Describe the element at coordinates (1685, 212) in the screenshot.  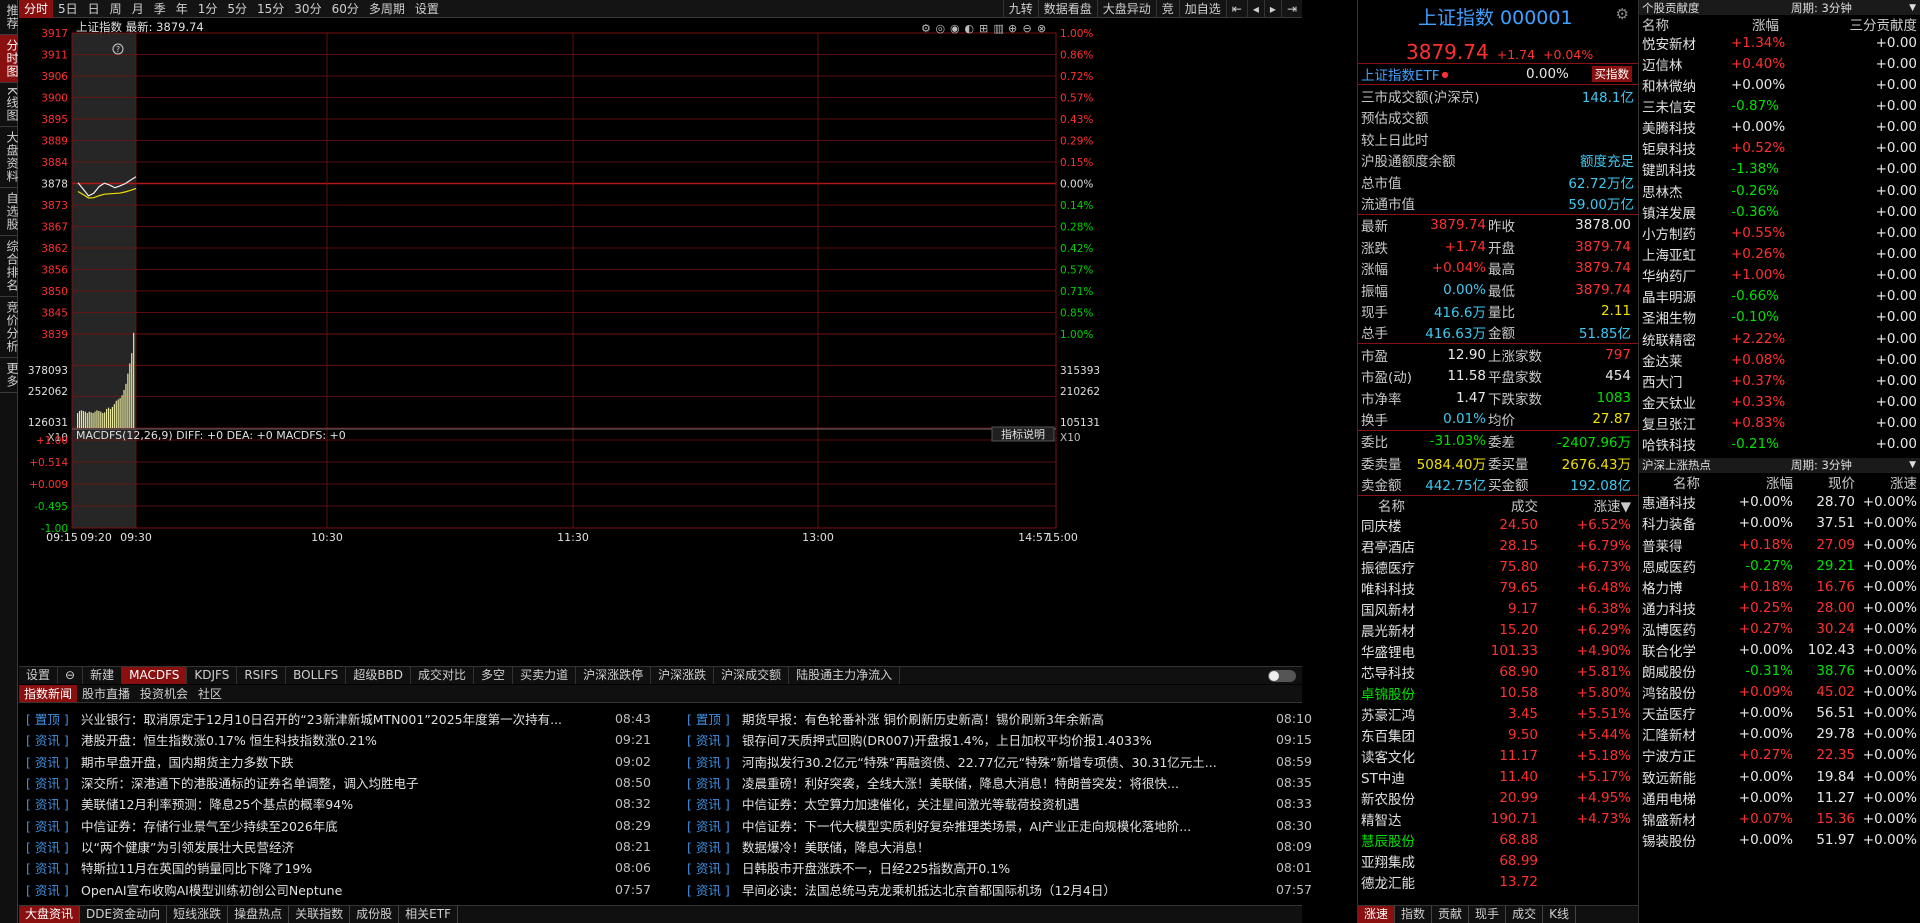
I see `contrib-name: 镇洋发展` at that location.